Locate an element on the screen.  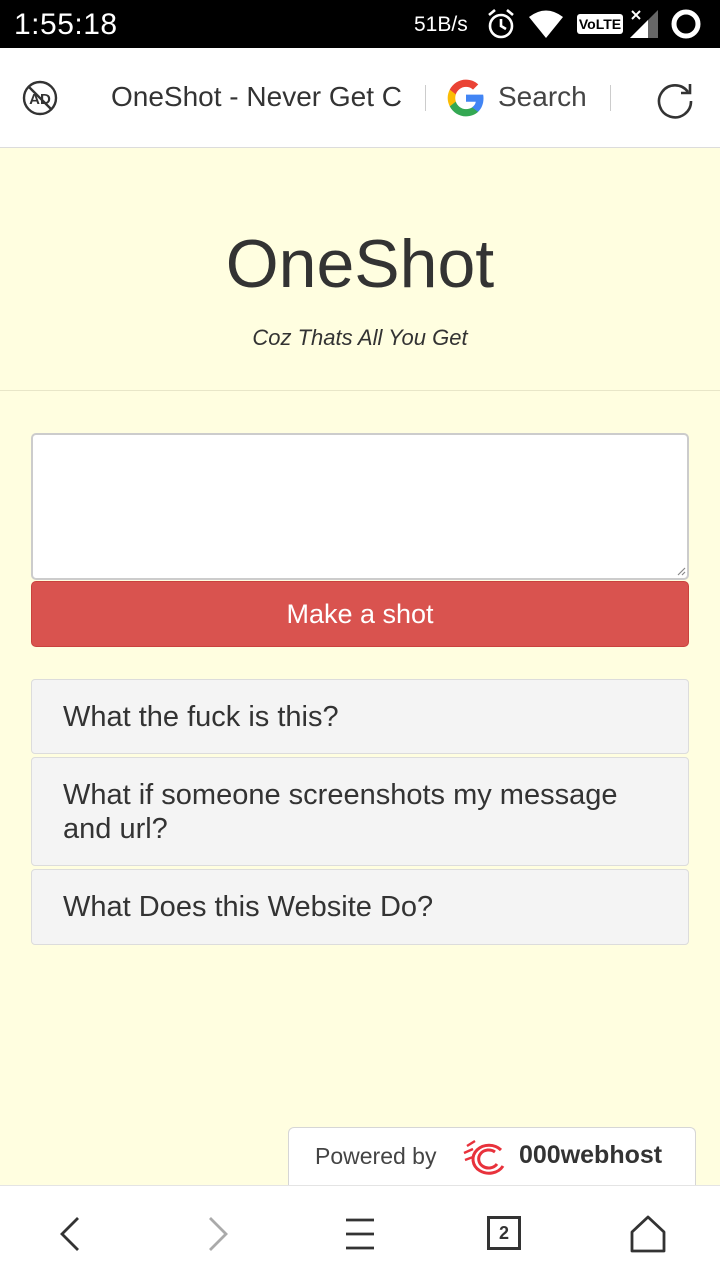
svg-text: VoLTE is located at coordinates (600, 24).